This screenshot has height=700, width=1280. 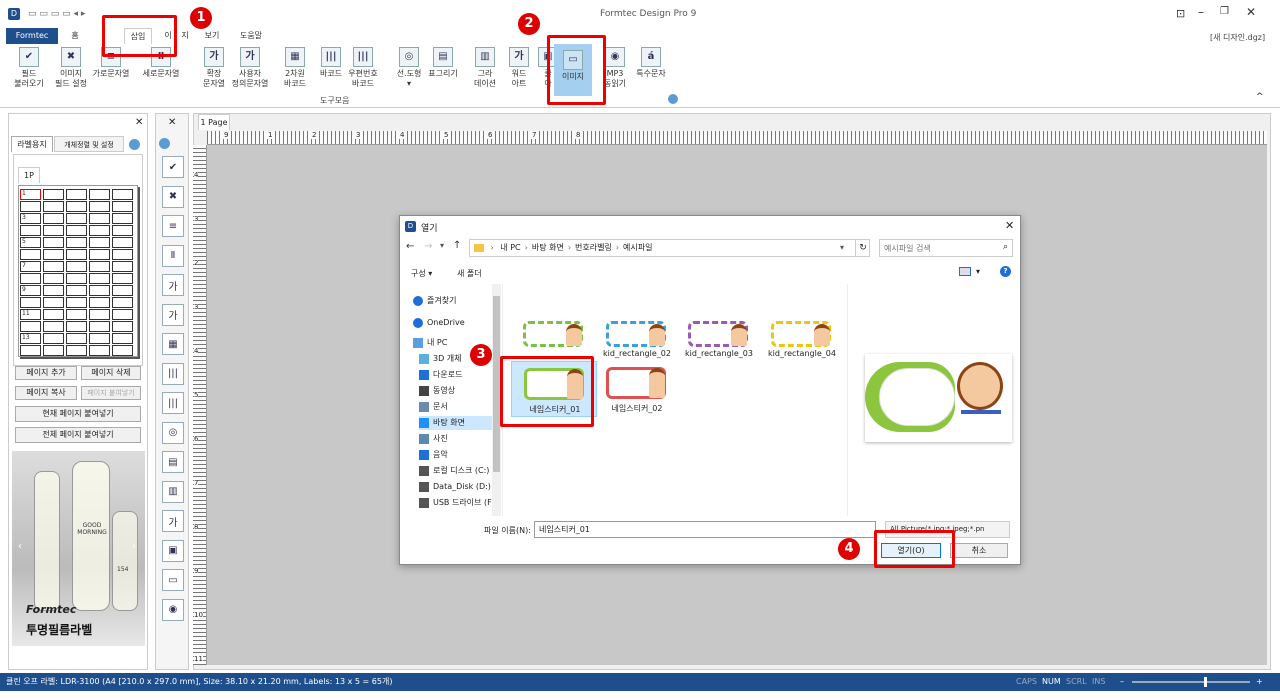 What do you see at coordinates (456, 323) in the screenshot?
I see `nav-item-cloud: OneDrive` at bounding box center [456, 323].